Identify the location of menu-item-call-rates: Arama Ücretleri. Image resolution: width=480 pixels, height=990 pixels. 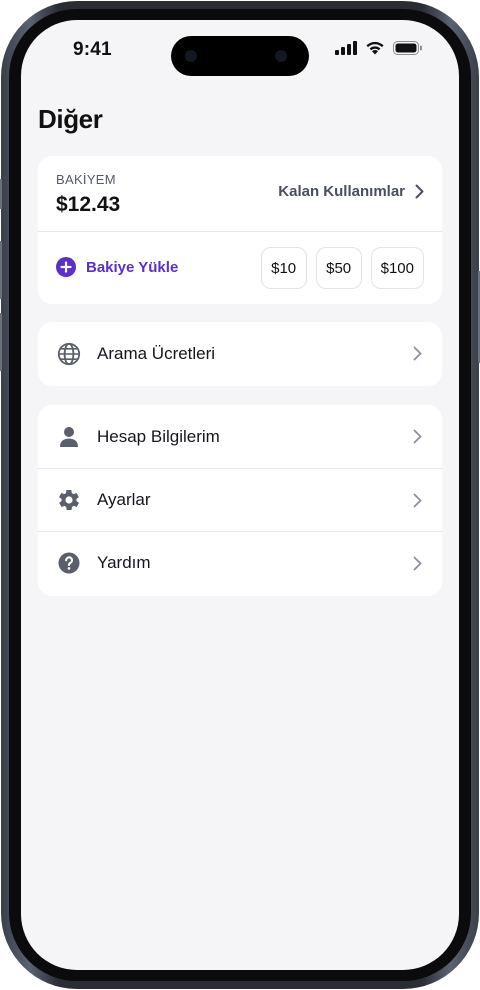
(240, 353).